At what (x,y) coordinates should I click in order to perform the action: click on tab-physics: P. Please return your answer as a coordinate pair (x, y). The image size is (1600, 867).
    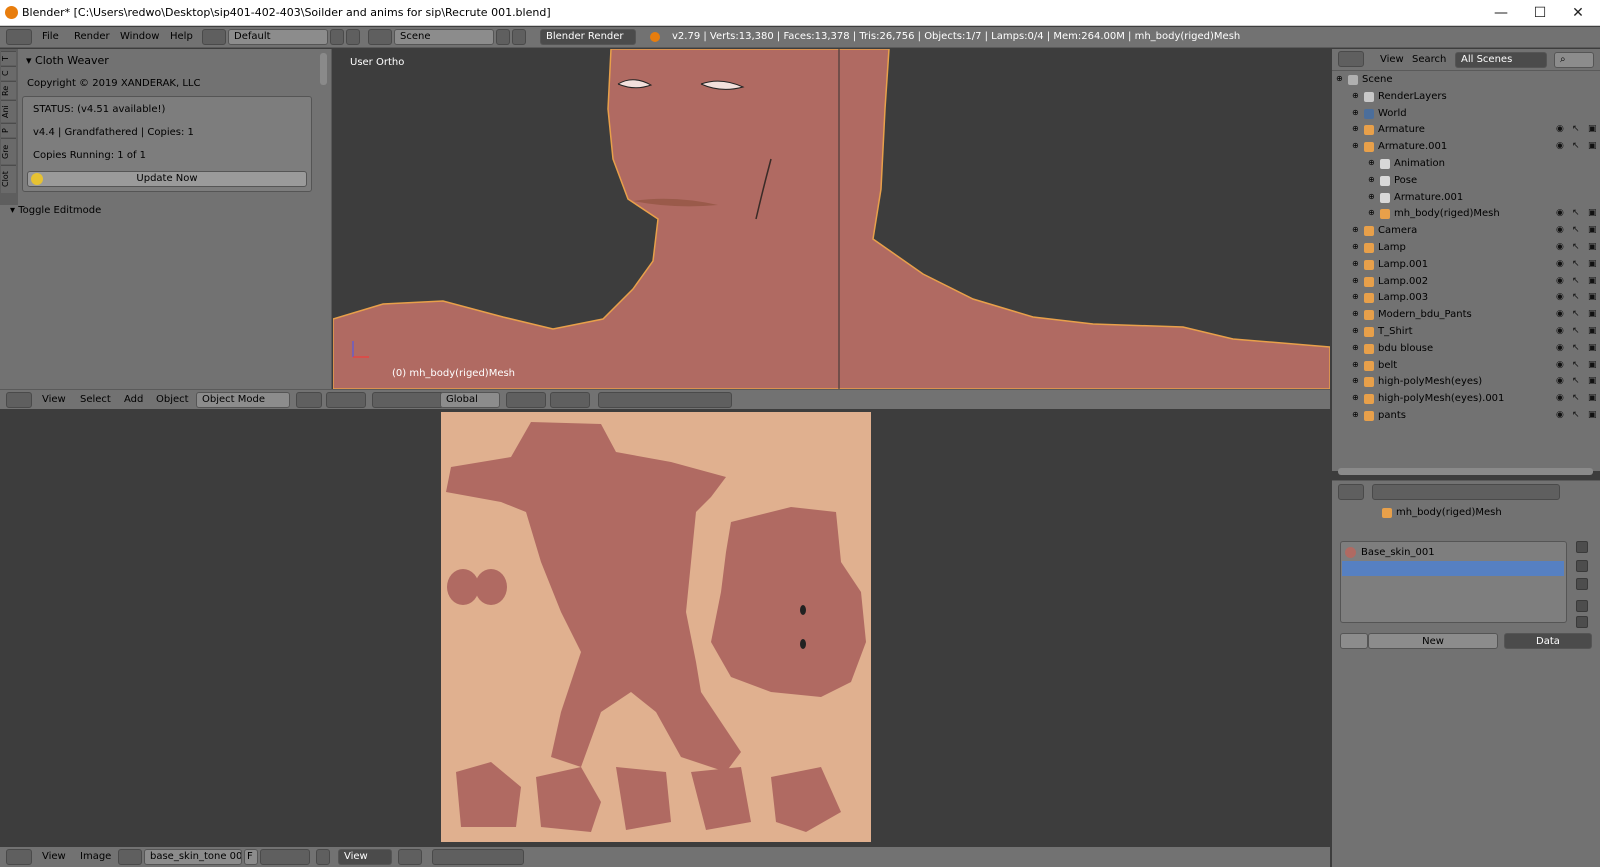
    Looking at the image, I should click on (8, 130).